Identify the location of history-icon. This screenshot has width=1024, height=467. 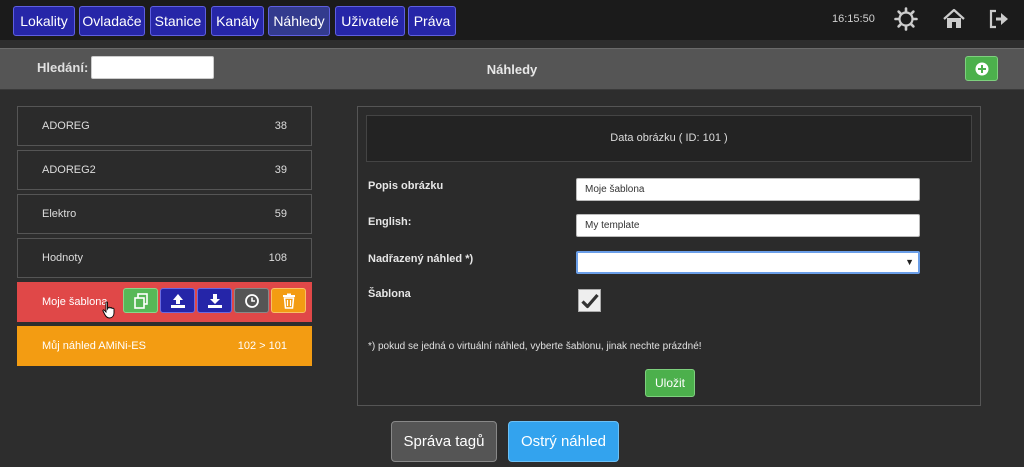
(251, 300).